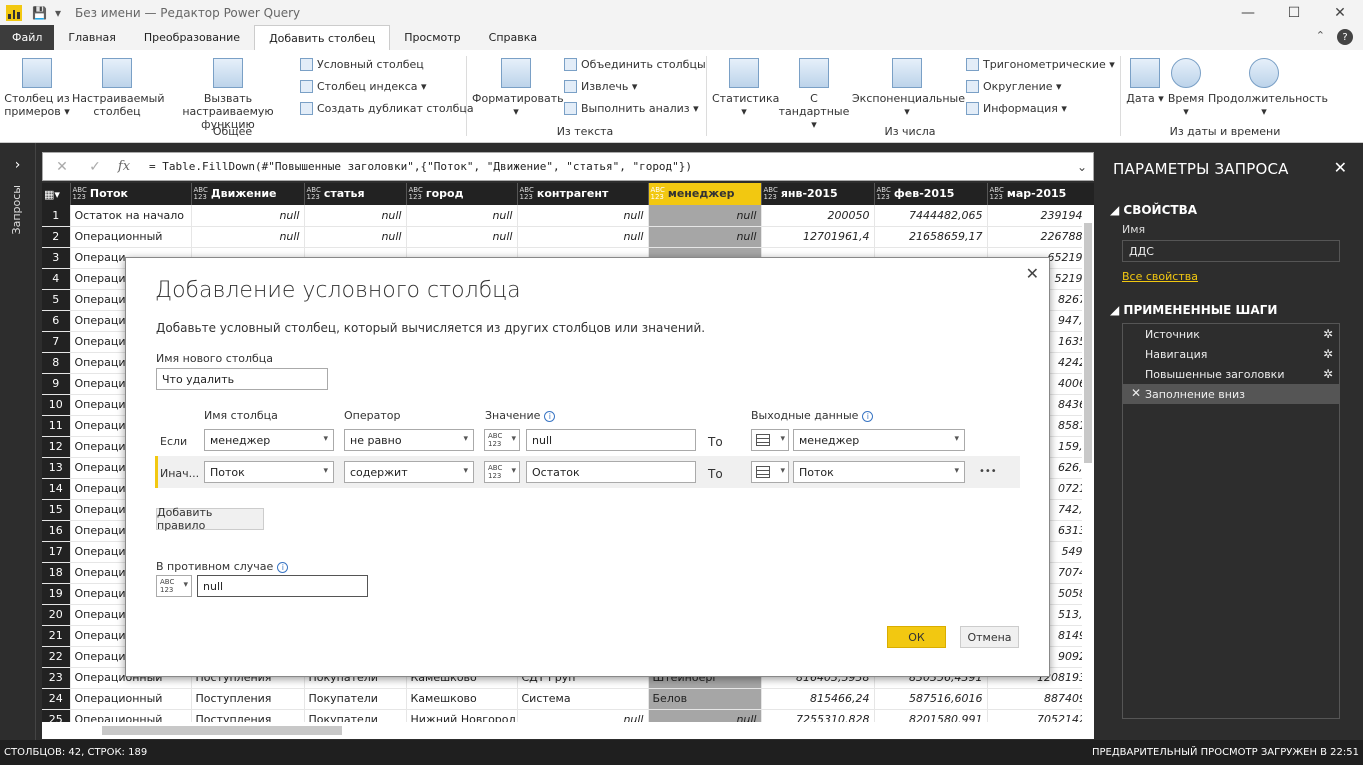 The width and height of the screenshot is (1363, 765). Describe the element at coordinates (1345, 37) in the screenshot. I see `help-icon: ?` at that location.